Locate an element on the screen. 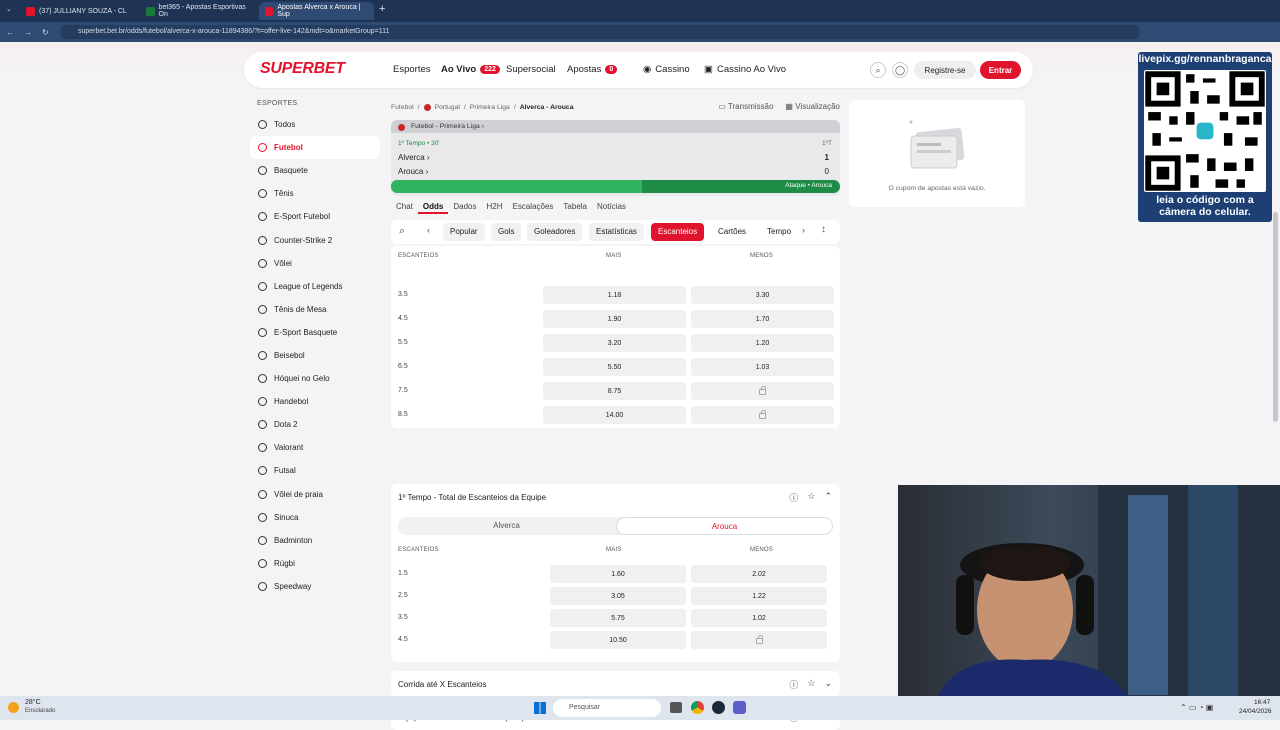 The height and width of the screenshot is (730, 1280). nav-cassino-ao-vivo: ▣ Cassino Ao Vivo is located at coordinates (745, 69).